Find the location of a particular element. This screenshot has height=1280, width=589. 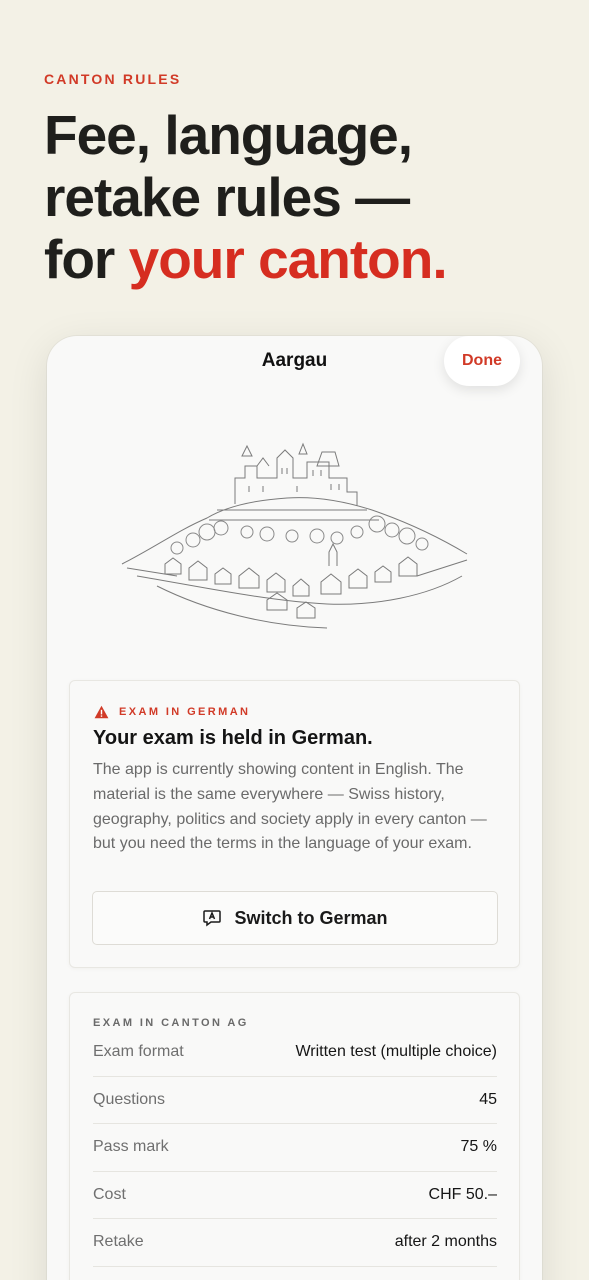

exam-info-label: EXAM IN CANTON AG is located at coordinates (171, 1023).